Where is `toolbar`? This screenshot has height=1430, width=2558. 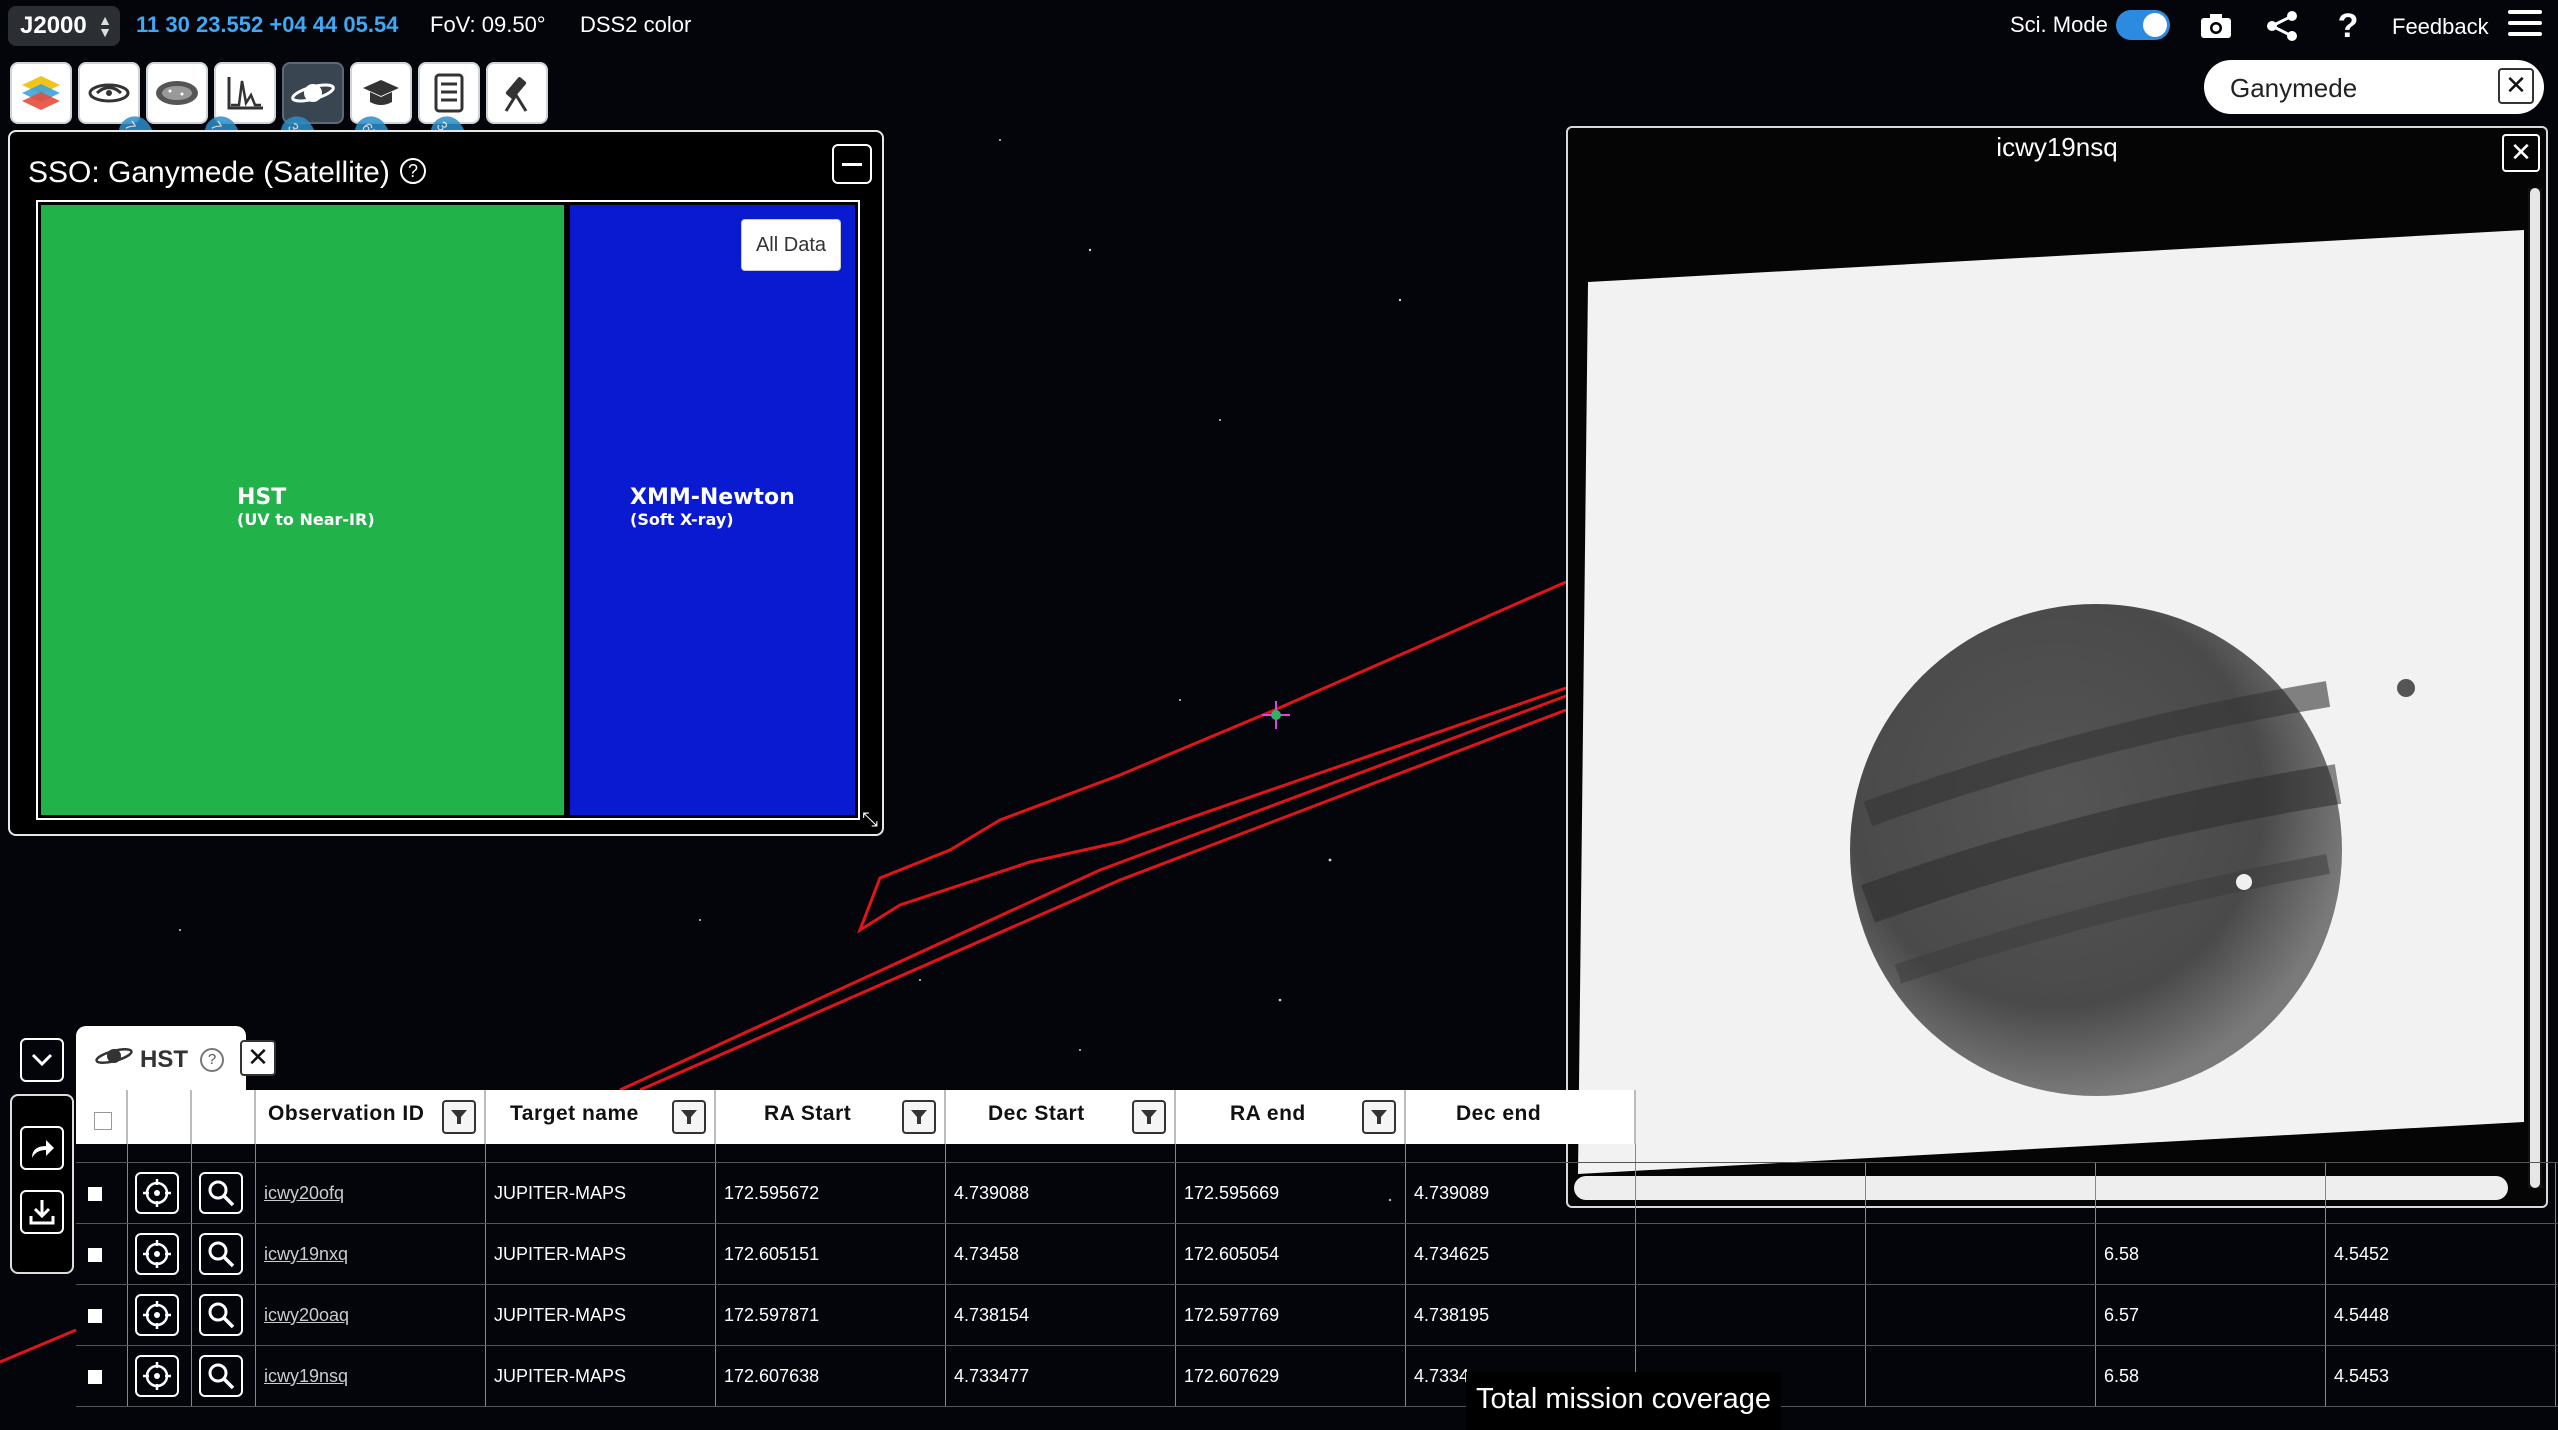 toolbar is located at coordinates (279, 93).